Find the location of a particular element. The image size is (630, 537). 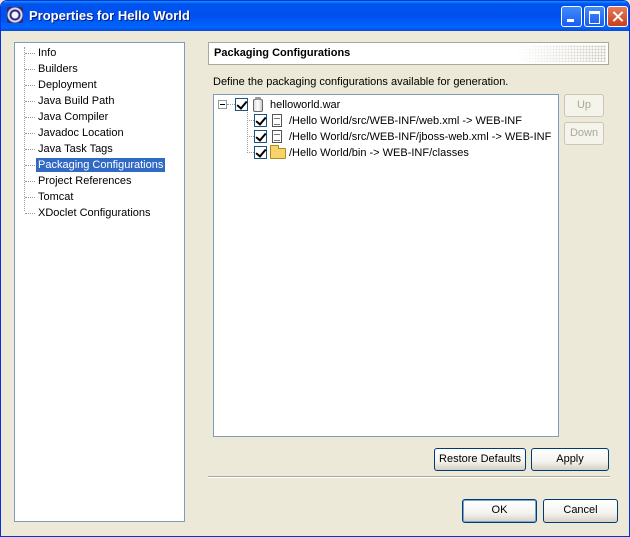

tree-item-war: helloworld.war is located at coordinates (386, 105).